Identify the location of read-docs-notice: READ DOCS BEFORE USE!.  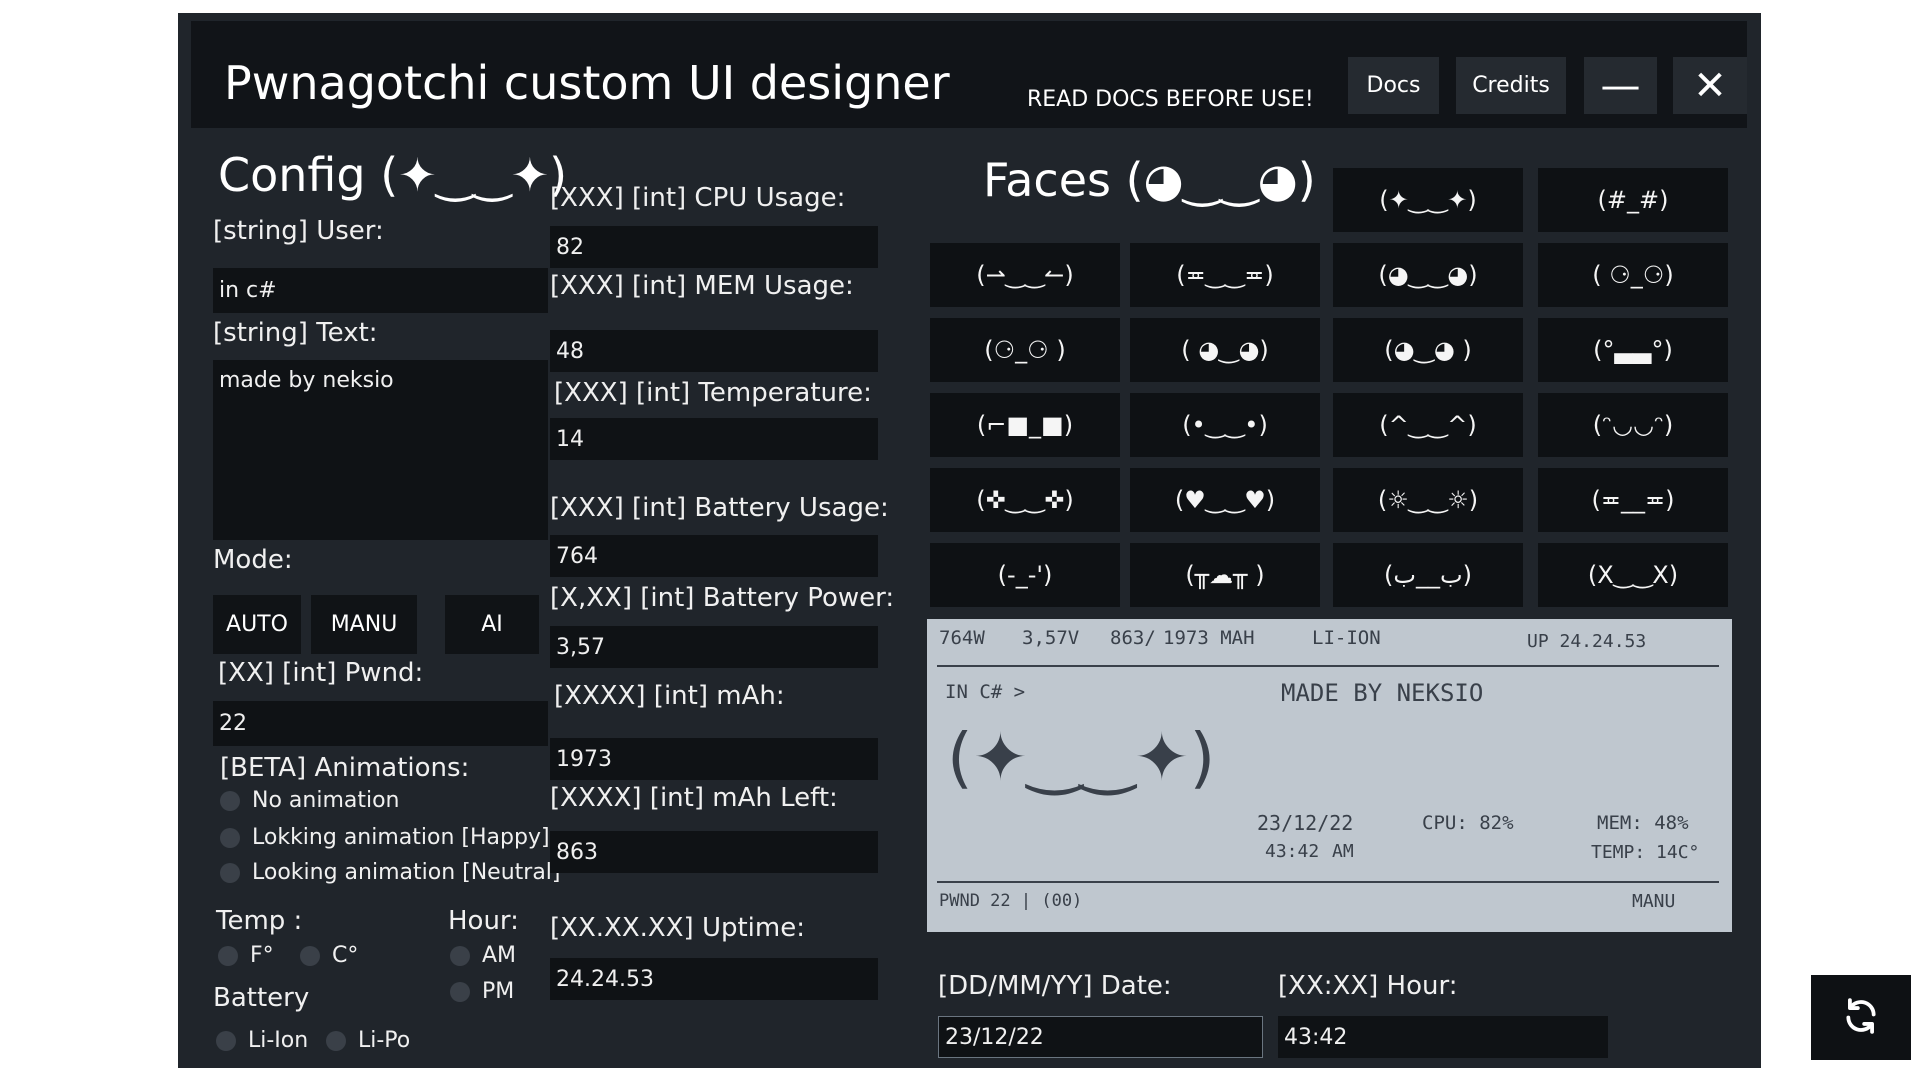
(1170, 99).